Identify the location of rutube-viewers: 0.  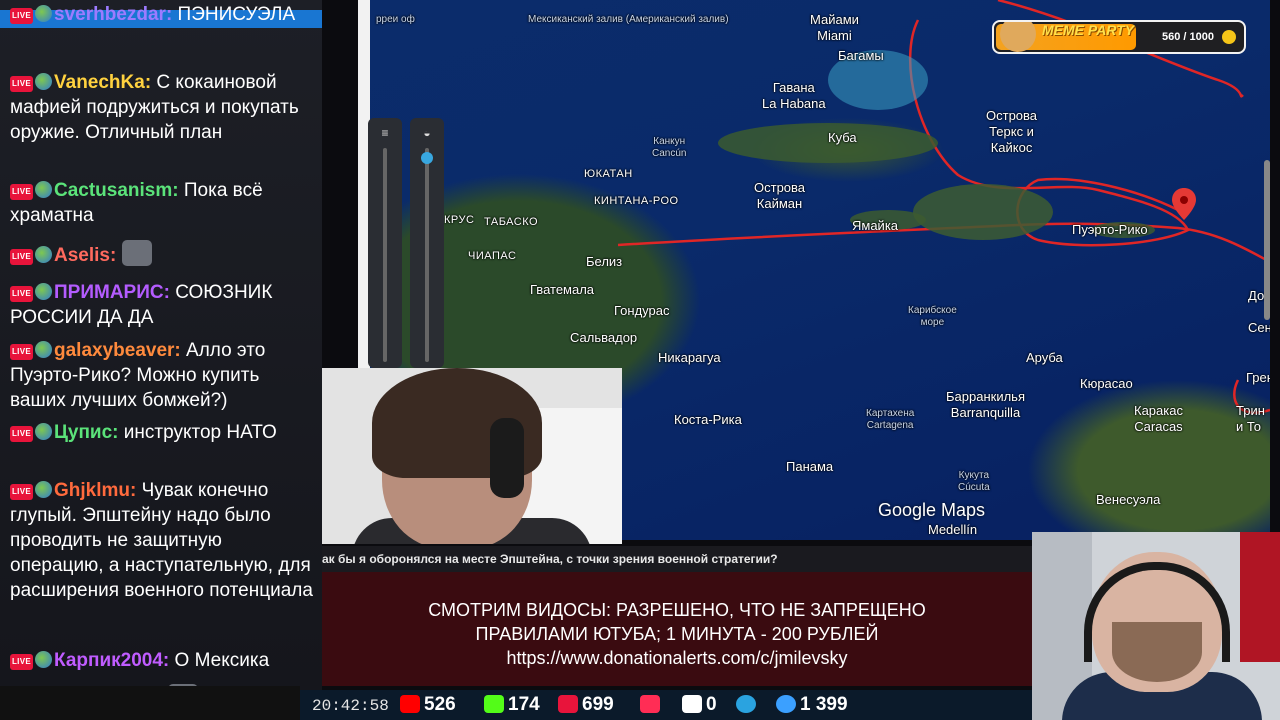
(699, 705).